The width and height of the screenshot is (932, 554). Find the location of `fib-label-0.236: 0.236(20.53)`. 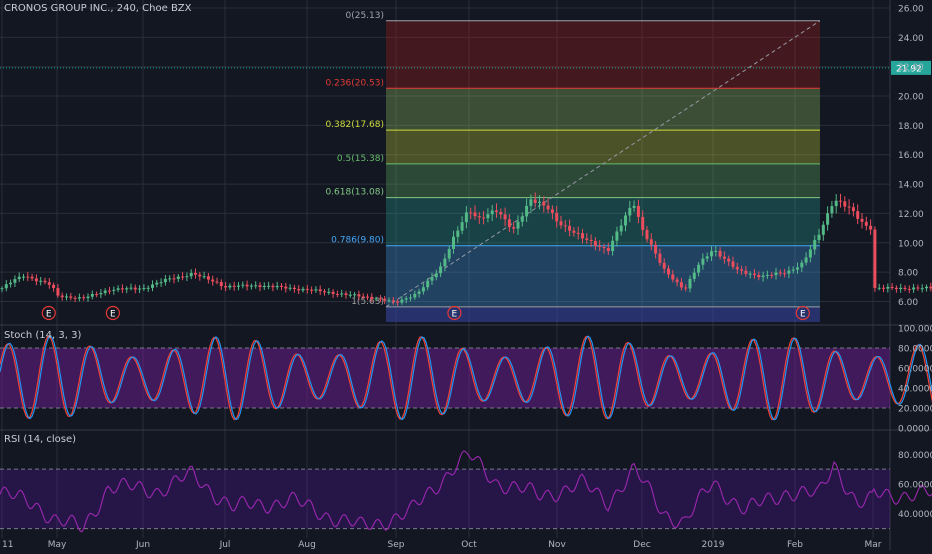

fib-label-0.236: 0.236(20.53) is located at coordinates (354, 83).